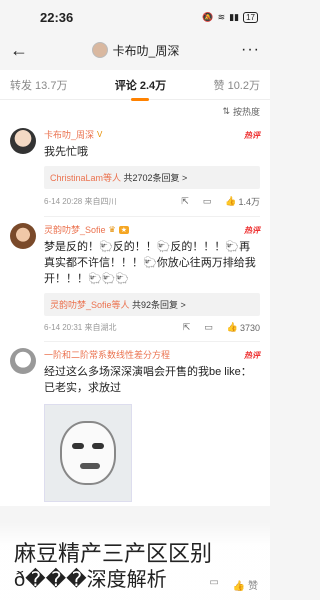 The height and width of the screenshot is (600, 320). Describe the element at coordinates (90, 305) in the screenshot. I see `reply-authors: 灵韵叻梦_Sofie等人` at that location.